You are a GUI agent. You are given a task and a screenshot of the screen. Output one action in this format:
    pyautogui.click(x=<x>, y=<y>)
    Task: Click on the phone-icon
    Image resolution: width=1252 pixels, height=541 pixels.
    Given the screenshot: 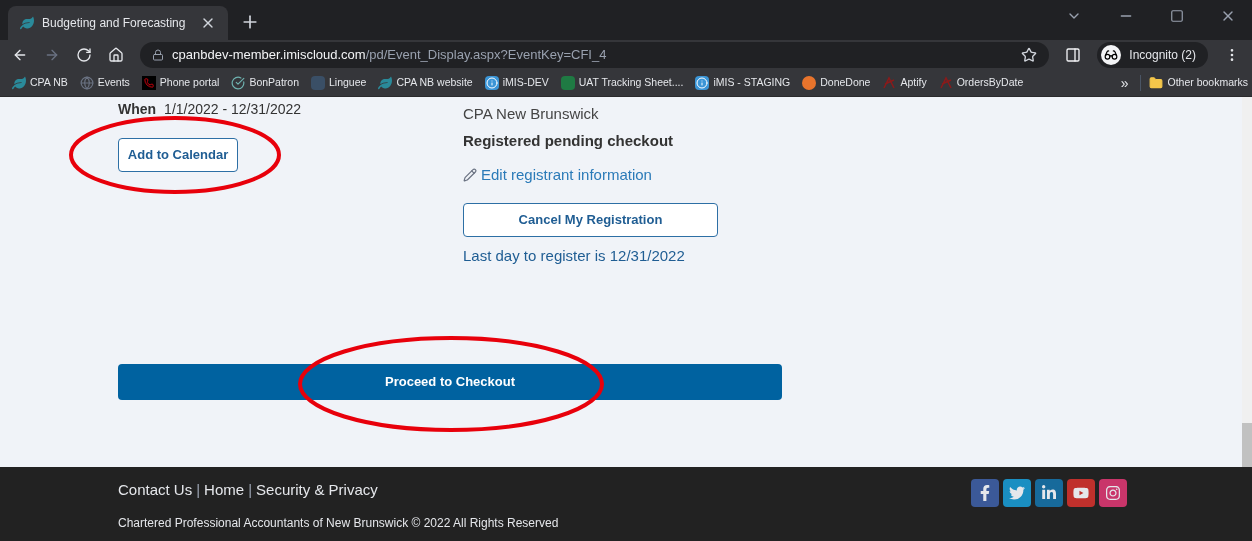 What is the action you would take?
    pyautogui.click(x=148, y=83)
    